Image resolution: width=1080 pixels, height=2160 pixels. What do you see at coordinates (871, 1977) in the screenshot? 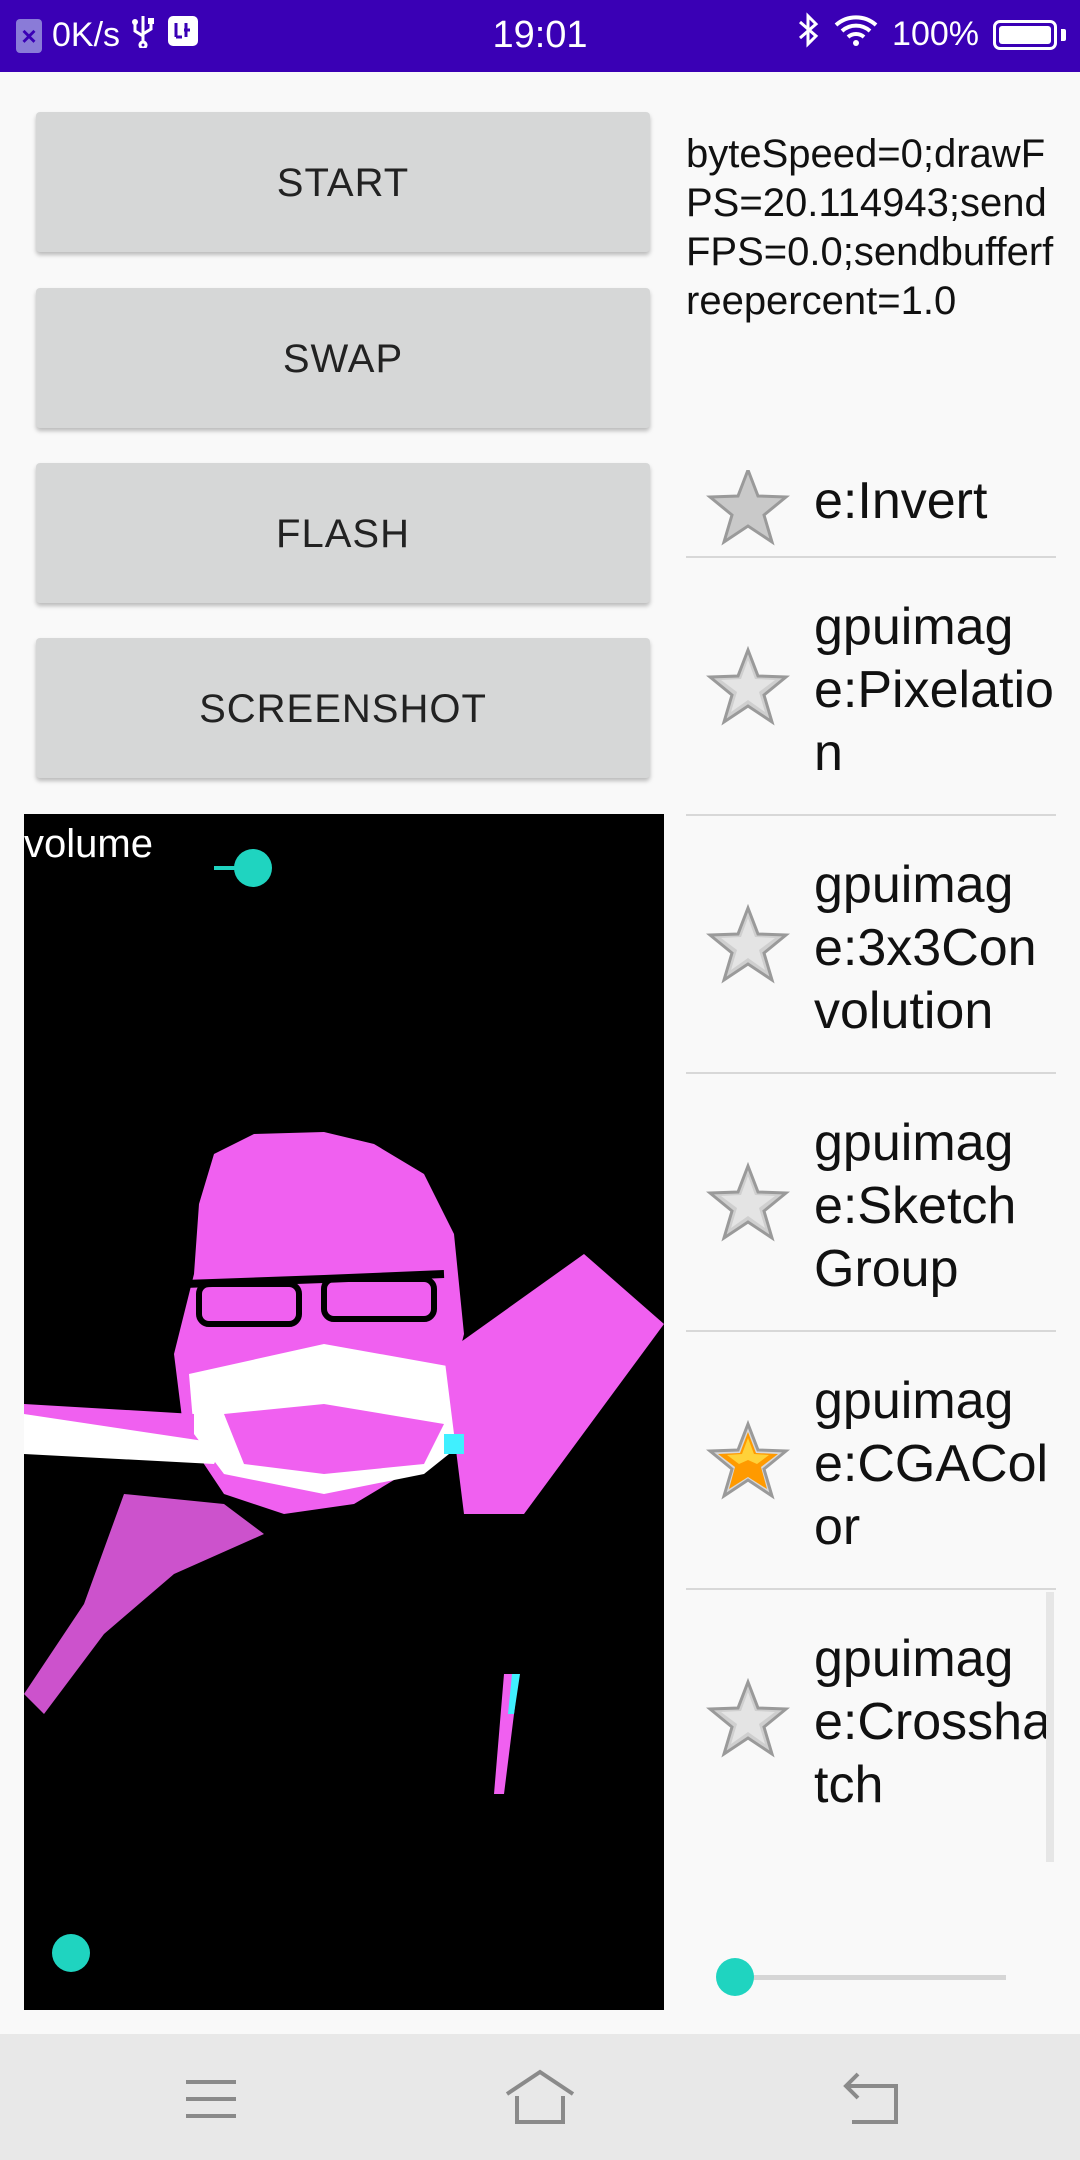
I see `slider-track` at bounding box center [871, 1977].